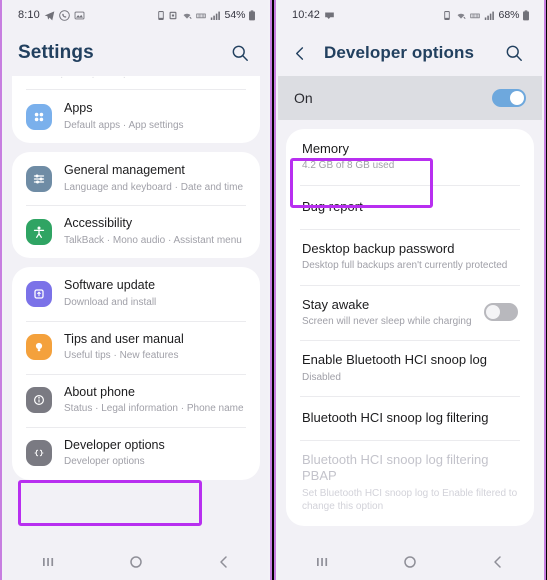 This screenshot has height=580, width=547. I want to click on row-subtitle: Download and install, so click(110, 302).